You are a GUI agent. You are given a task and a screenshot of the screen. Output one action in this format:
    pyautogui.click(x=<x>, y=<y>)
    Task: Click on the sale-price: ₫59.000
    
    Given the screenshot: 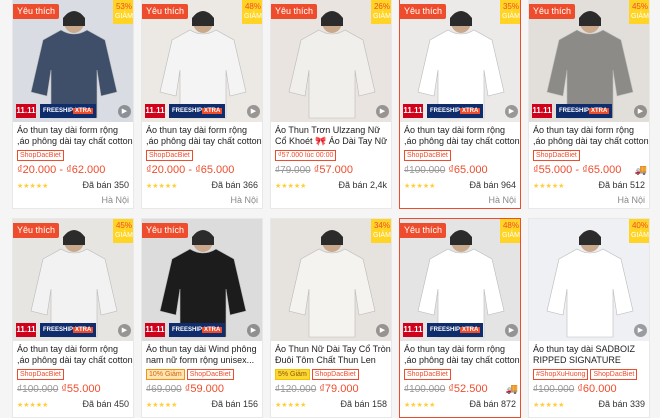 What is the action you would take?
    pyautogui.click(x=204, y=389)
    